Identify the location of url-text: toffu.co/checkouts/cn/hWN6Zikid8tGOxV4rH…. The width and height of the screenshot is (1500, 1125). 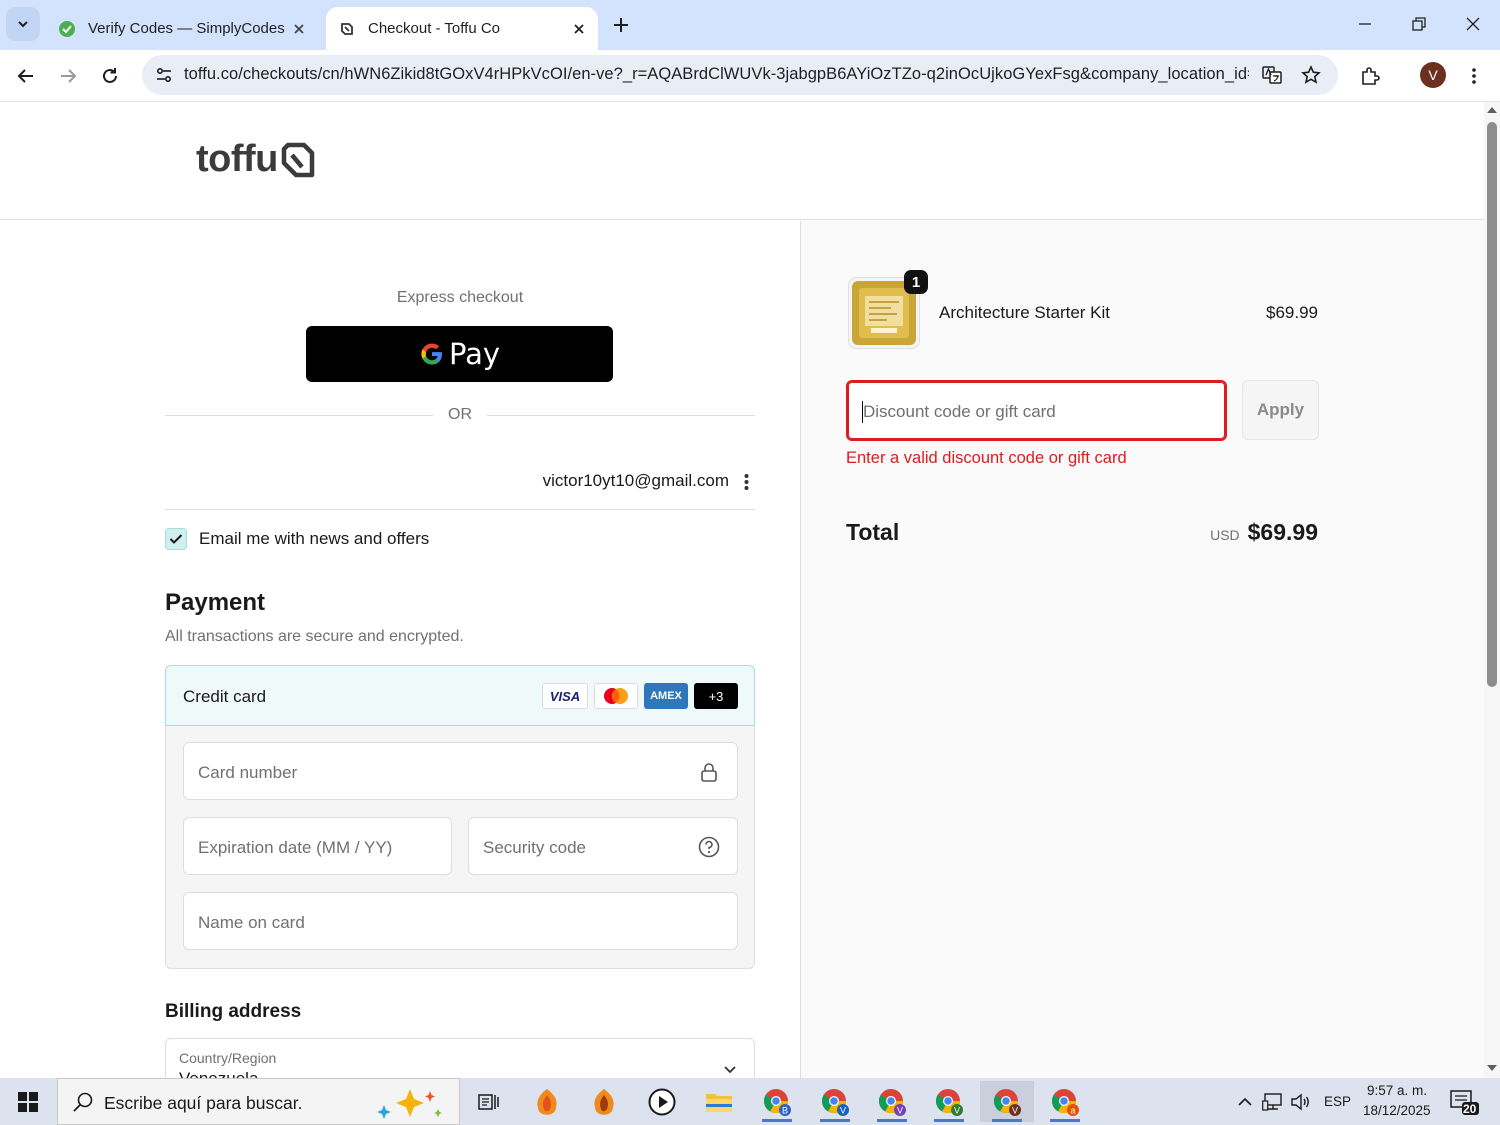
(716, 74).